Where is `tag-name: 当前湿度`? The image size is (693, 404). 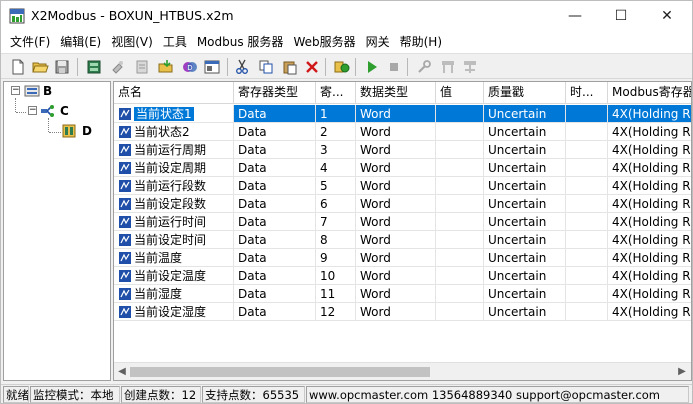
tag-name: 当前湿度 is located at coordinates (158, 294).